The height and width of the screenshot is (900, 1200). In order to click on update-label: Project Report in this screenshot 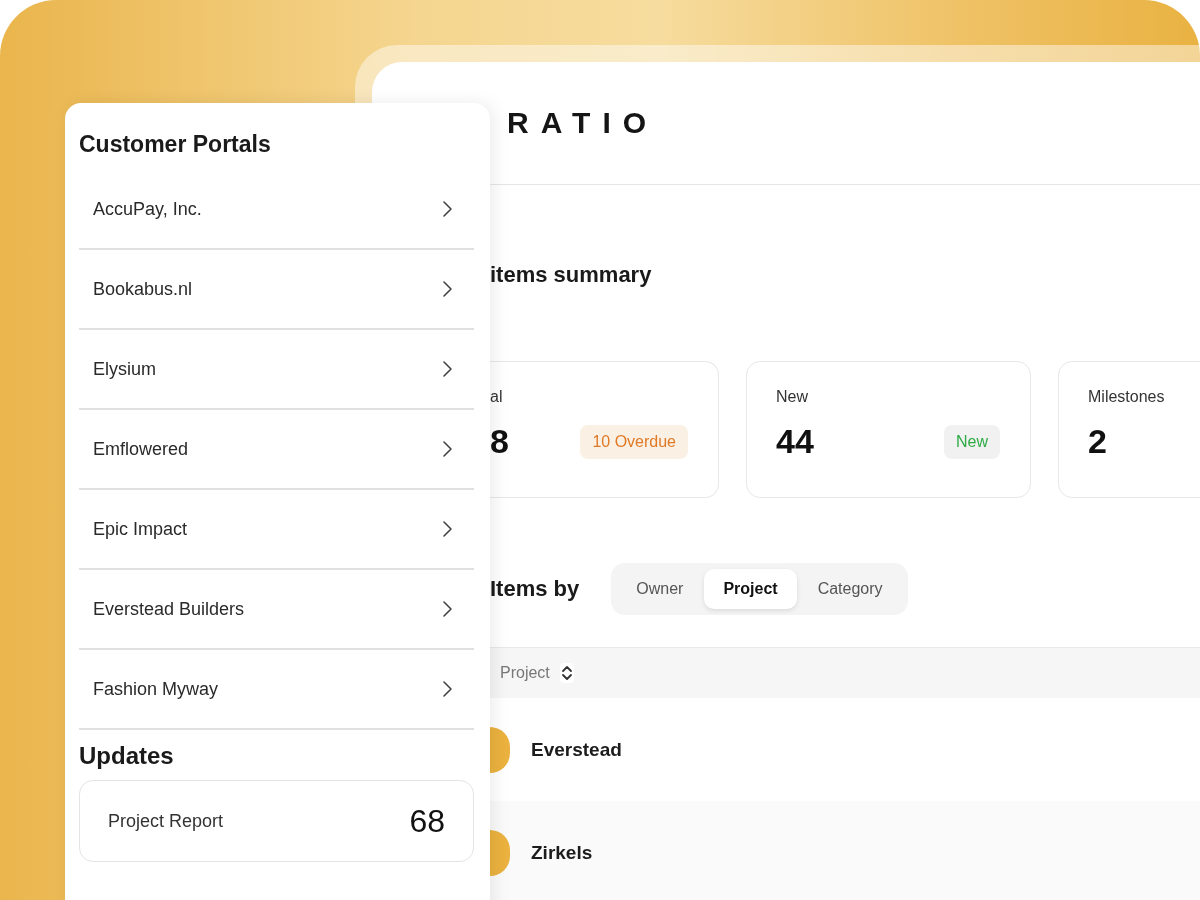, I will do `click(166, 821)`.